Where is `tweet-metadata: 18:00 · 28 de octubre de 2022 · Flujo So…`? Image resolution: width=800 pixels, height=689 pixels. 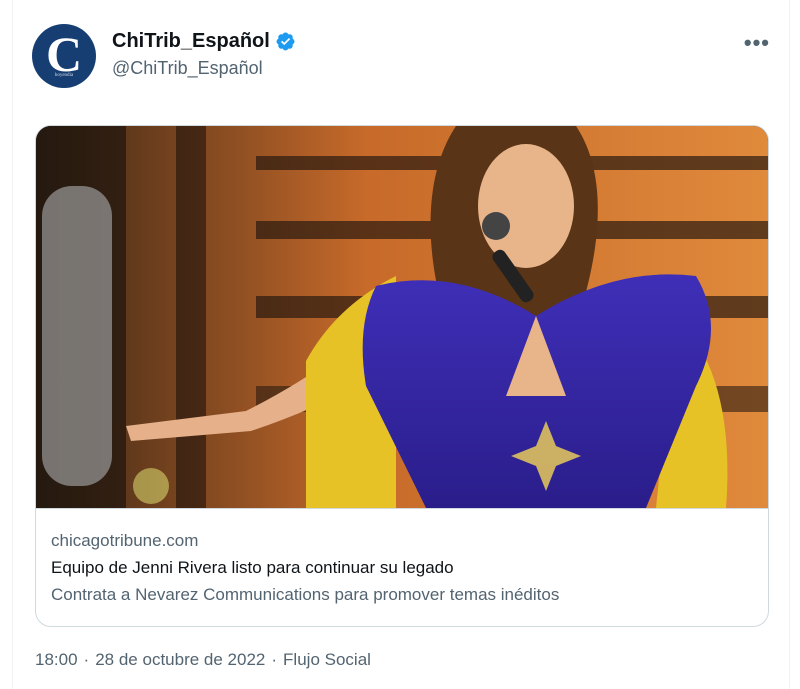 tweet-metadata: 18:00 · 28 de octubre de 2022 · Flujo So… is located at coordinates (203, 660).